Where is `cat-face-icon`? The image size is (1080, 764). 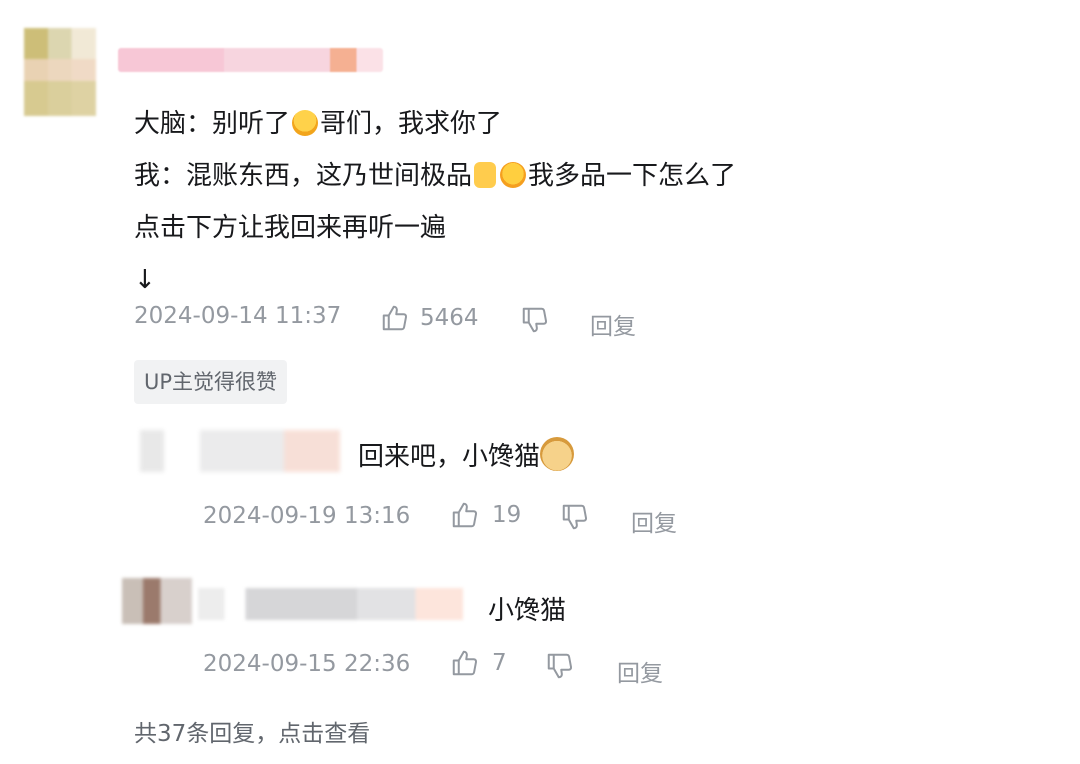
cat-face-icon is located at coordinates (557, 454).